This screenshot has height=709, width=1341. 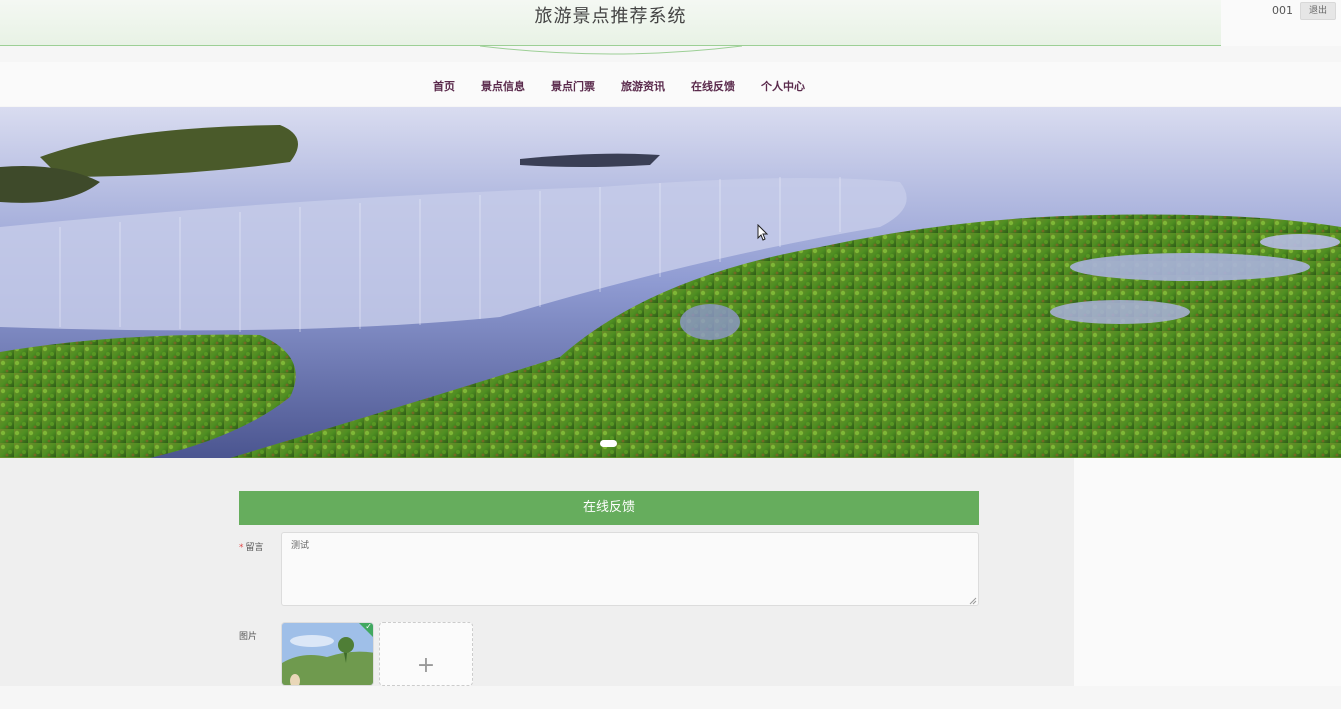 I want to click on image-label: 图片, so click(x=248, y=637).